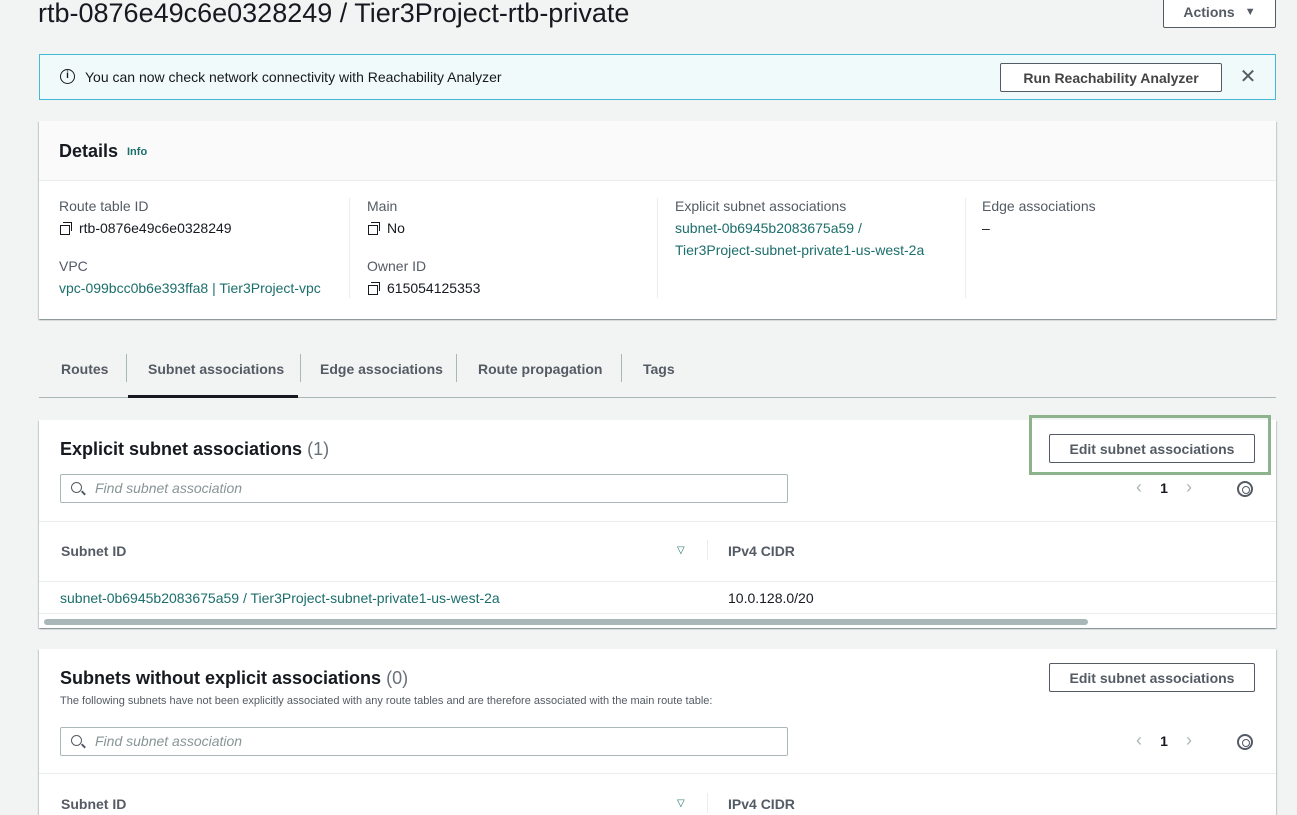 The width and height of the screenshot is (1297, 815). What do you see at coordinates (771, 598) in the screenshot?
I see `cidr-value: 10.0.128.0/20` at bounding box center [771, 598].